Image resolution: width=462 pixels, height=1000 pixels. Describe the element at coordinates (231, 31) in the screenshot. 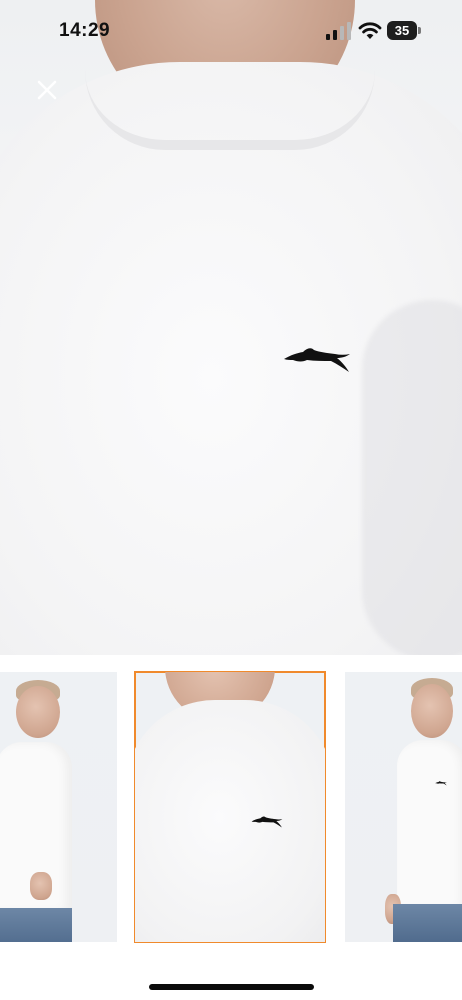

I see `status-bar: 14:29 35` at that location.